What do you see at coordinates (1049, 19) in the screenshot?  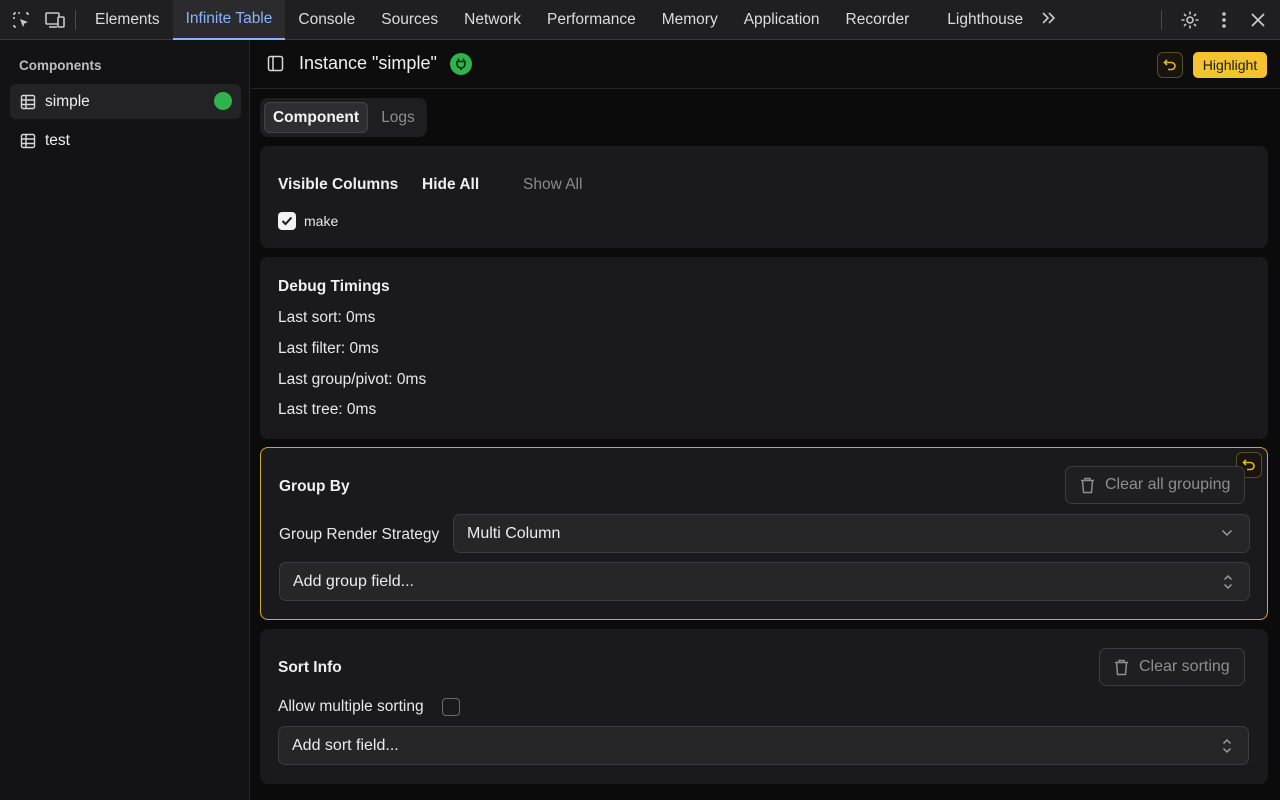 I see `more-tabs-chevron-icon` at bounding box center [1049, 19].